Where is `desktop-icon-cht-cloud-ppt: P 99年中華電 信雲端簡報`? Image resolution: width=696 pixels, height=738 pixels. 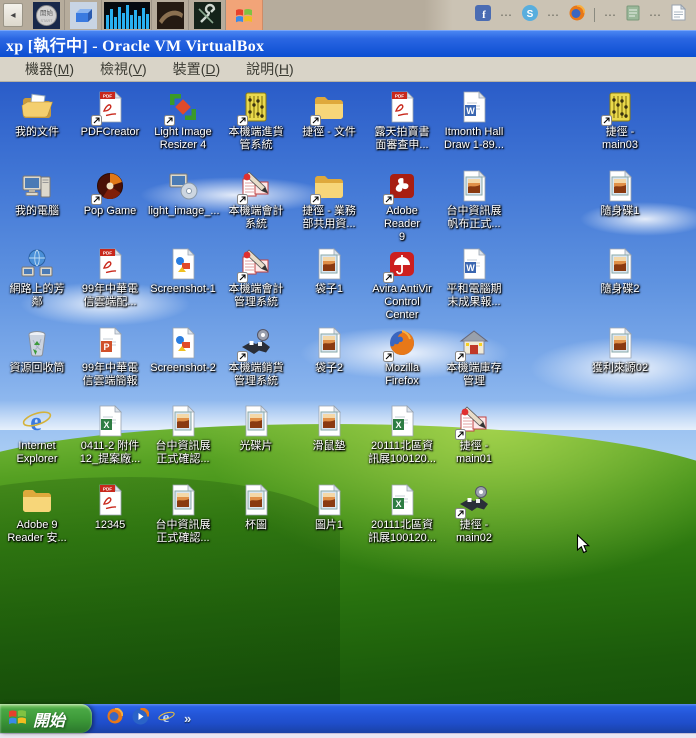 desktop-icon-cht-cloud-ppt: P 99年中華電 信雲端簡報 is located at coordinates (110, 357).